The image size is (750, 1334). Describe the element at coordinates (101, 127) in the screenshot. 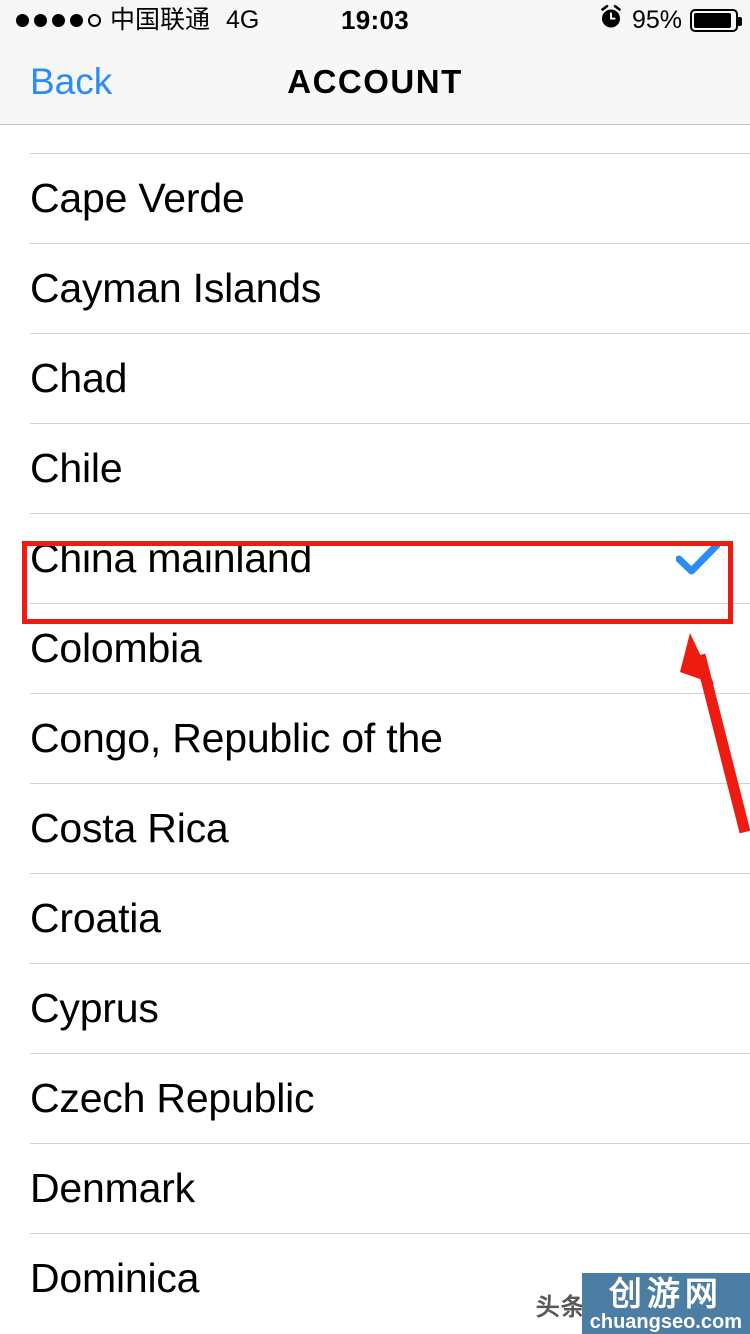

I see `country-row-label: Canada` at that location.